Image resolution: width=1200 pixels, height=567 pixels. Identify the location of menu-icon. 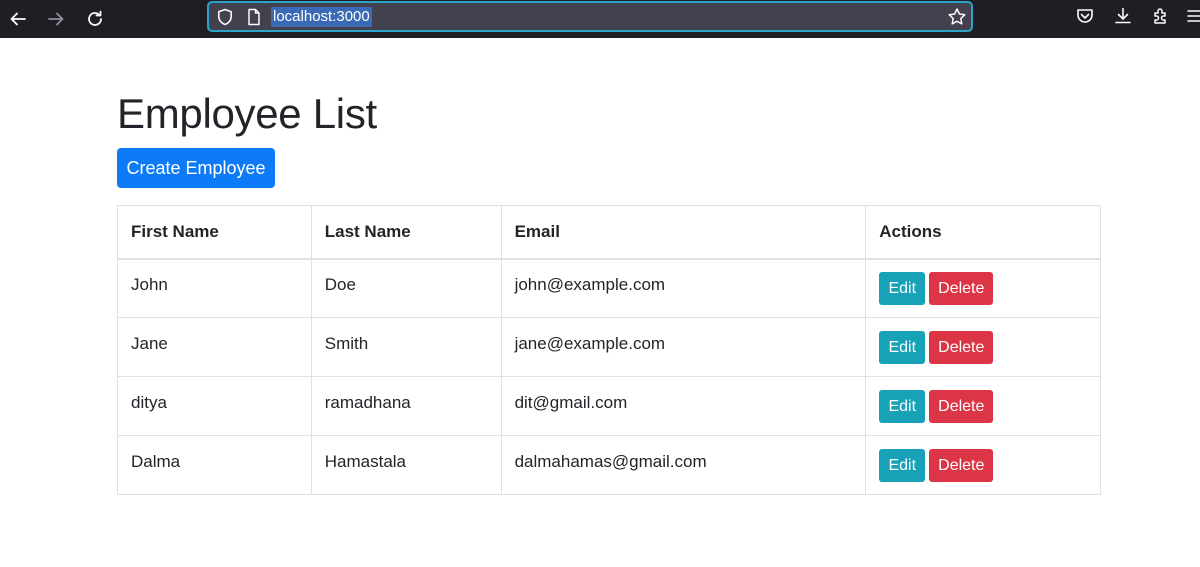
(1193, 18).